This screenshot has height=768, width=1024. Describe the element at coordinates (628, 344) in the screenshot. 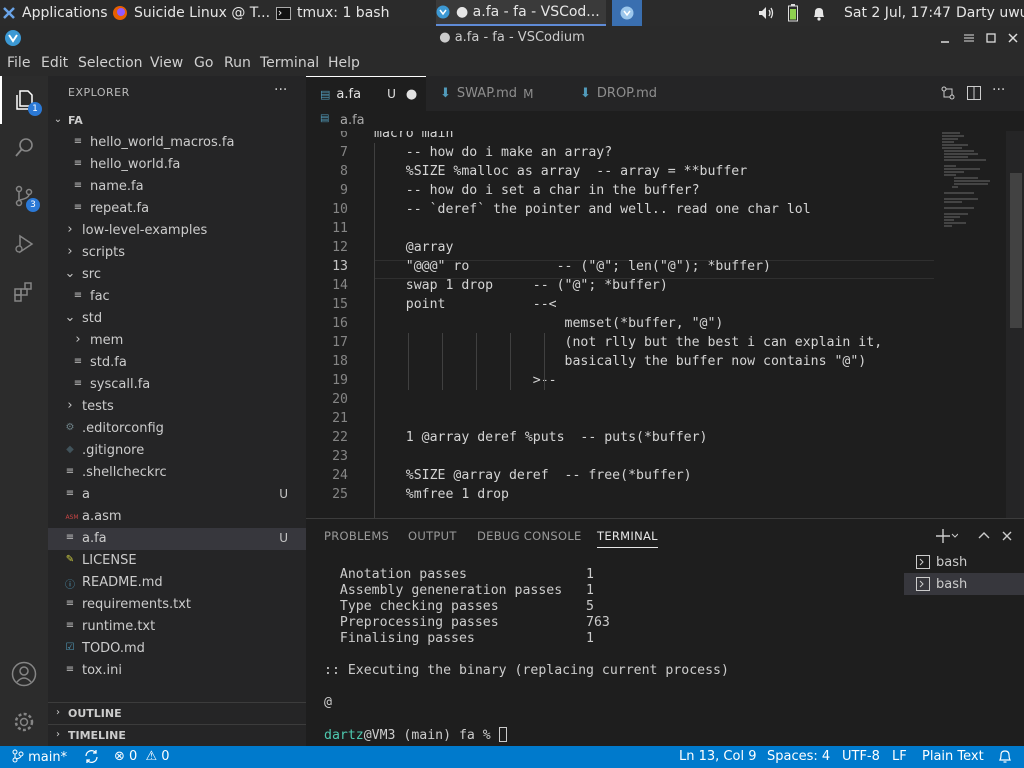

I see `code-line: (not rlly but the best i can explain it,` at that location.